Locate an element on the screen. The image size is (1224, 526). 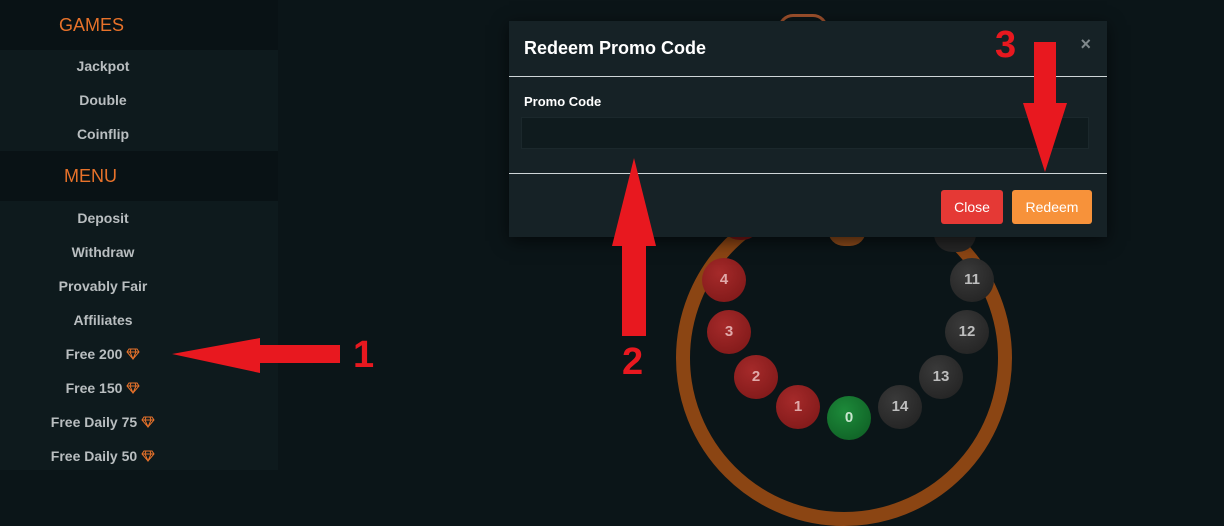
modal-header: Redeem Promo Code × is located at coordinates (808, 49).